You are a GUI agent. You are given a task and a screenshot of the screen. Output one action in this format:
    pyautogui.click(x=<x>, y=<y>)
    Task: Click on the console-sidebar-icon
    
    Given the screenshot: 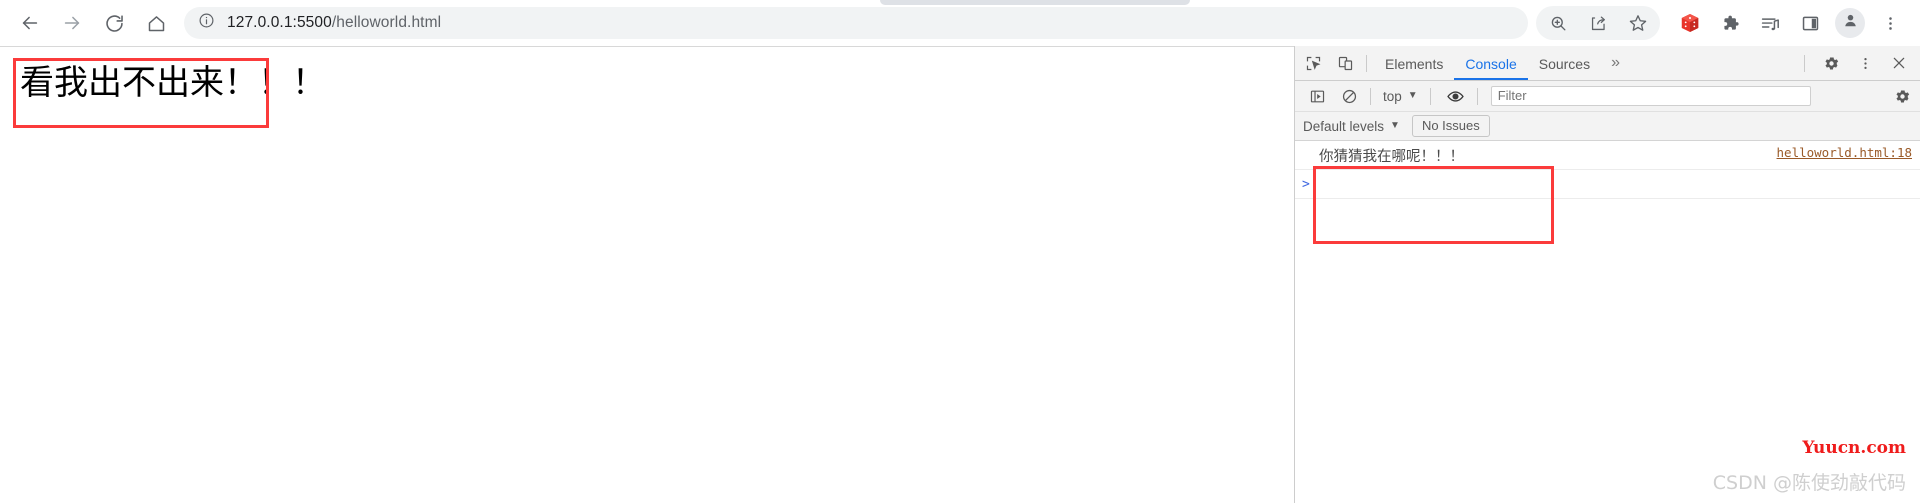 What is the action you would take?
    pyautogui.click(x=1317, y=96)
    